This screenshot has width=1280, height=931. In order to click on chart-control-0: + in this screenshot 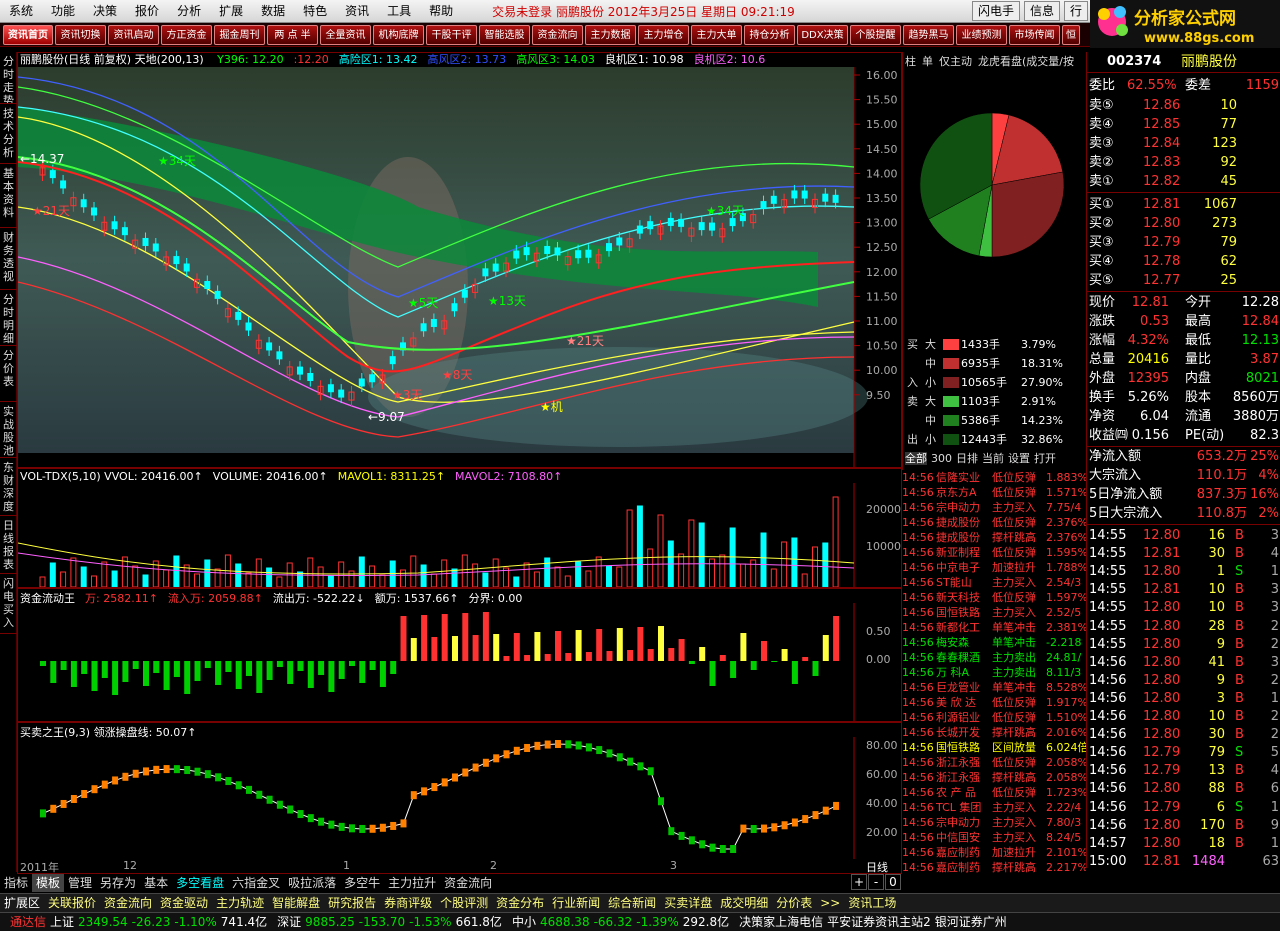, I will do `click(859, 882)`.